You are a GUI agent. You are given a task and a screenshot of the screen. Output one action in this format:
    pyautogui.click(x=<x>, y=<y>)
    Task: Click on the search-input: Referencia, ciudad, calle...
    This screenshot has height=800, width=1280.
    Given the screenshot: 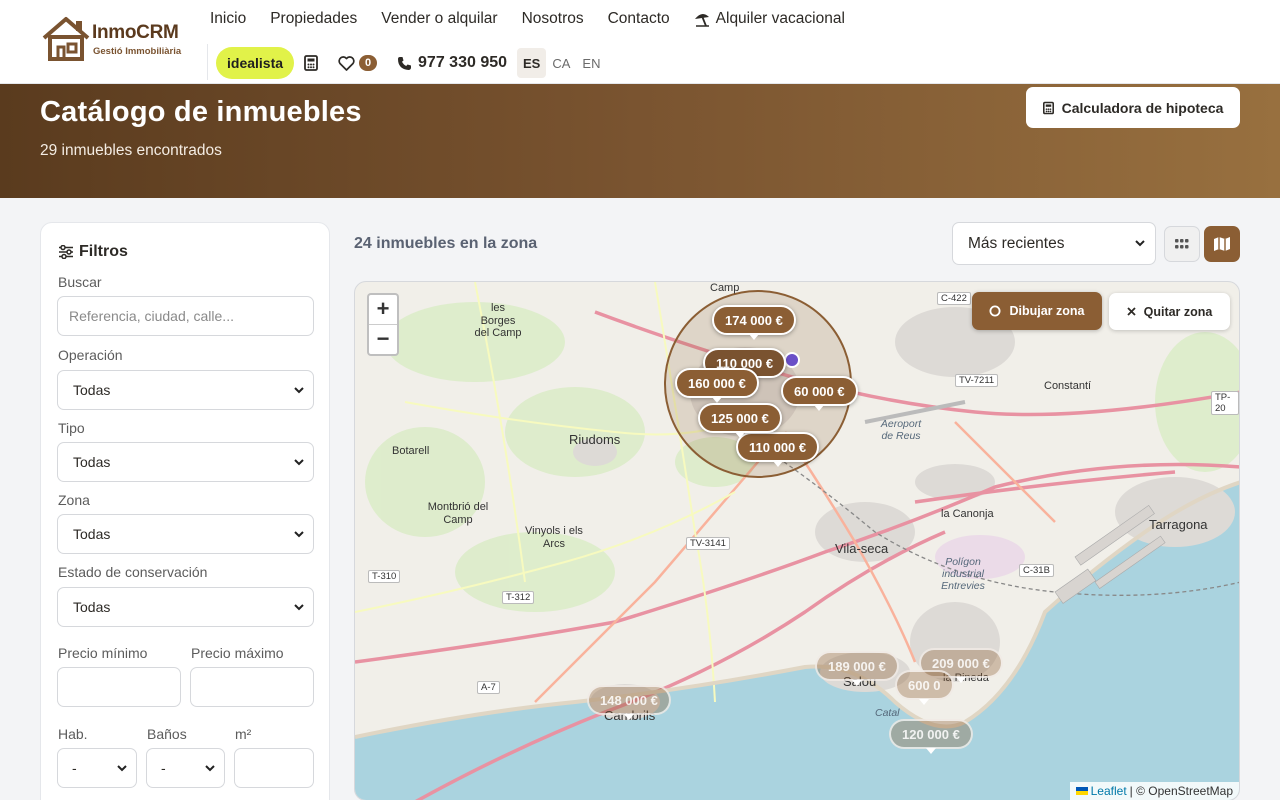 What is the action you would take?
    pyautogui.click(x=185, y=316)
    